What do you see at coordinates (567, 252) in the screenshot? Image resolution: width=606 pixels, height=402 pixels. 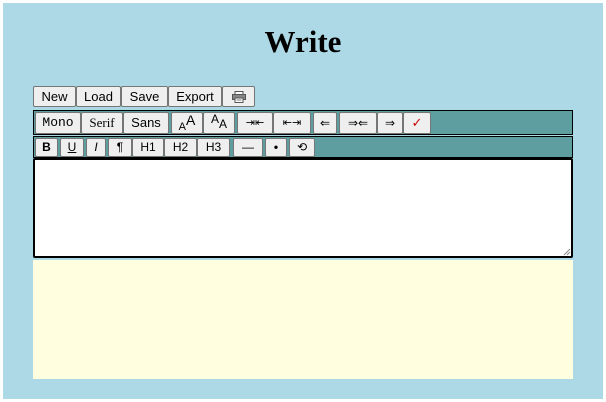 I see `resize-grip-icon` at bounding box center [567, 252].